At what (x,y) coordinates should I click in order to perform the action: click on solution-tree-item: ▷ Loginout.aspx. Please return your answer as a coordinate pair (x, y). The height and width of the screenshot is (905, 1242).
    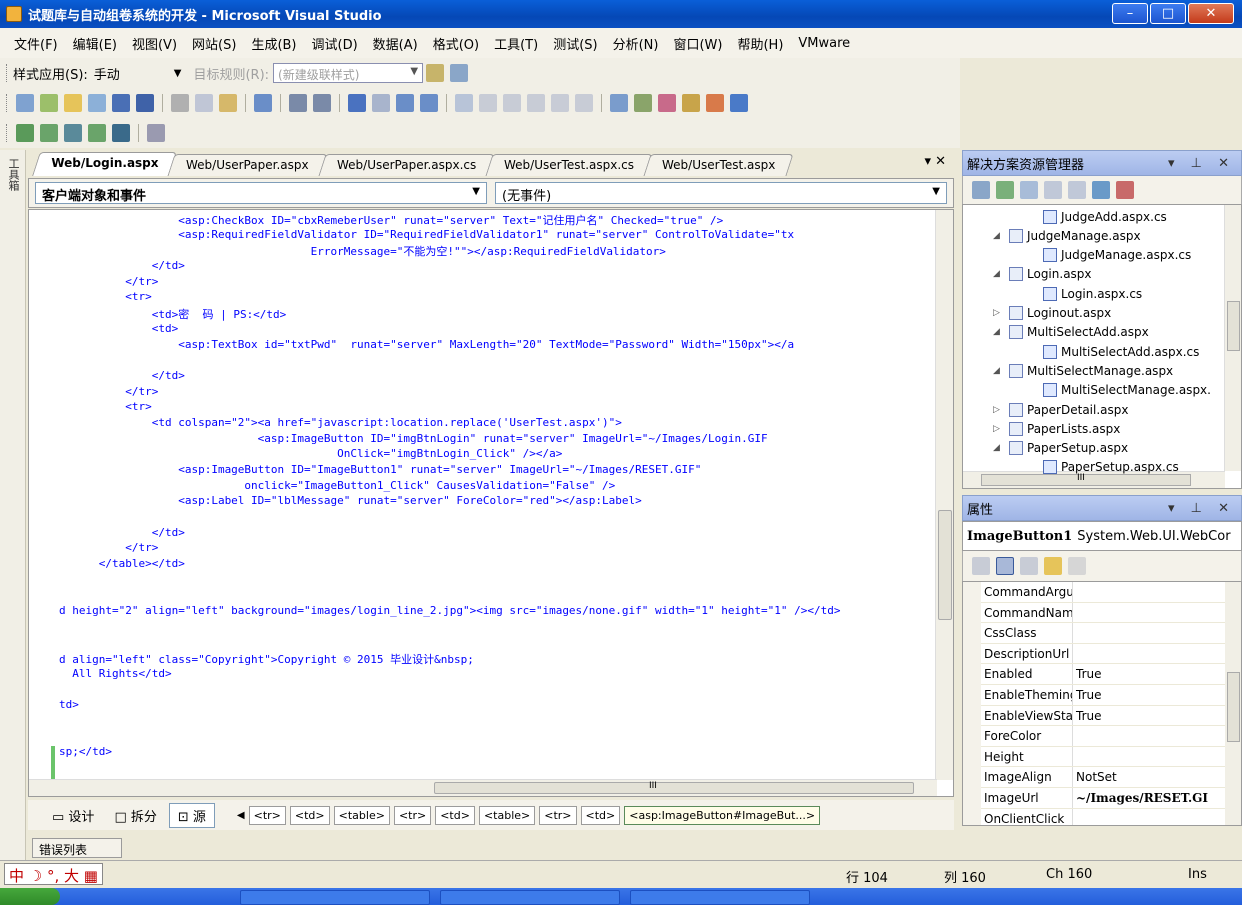
    Looking at the image, I should click on (1052, 313).